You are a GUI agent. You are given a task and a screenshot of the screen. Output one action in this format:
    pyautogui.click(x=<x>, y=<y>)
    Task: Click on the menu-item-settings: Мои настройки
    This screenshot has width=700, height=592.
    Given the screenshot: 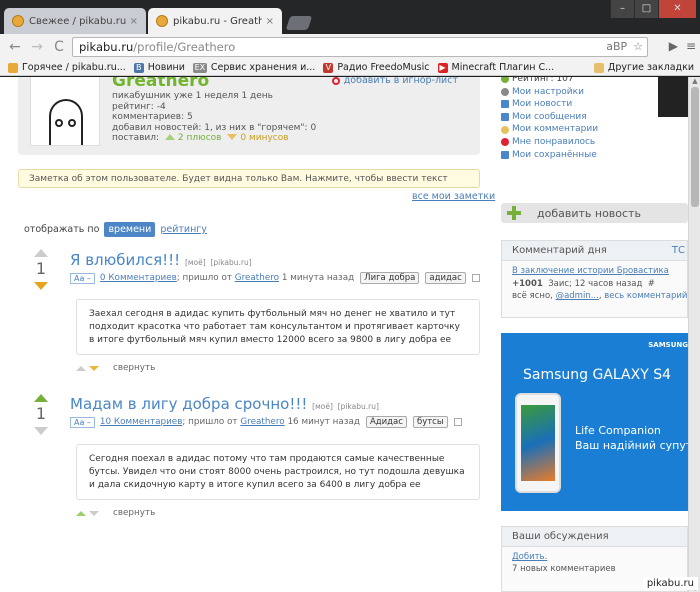 What is the action you would take?
    pyautogui.click(x=576, y=92)
    